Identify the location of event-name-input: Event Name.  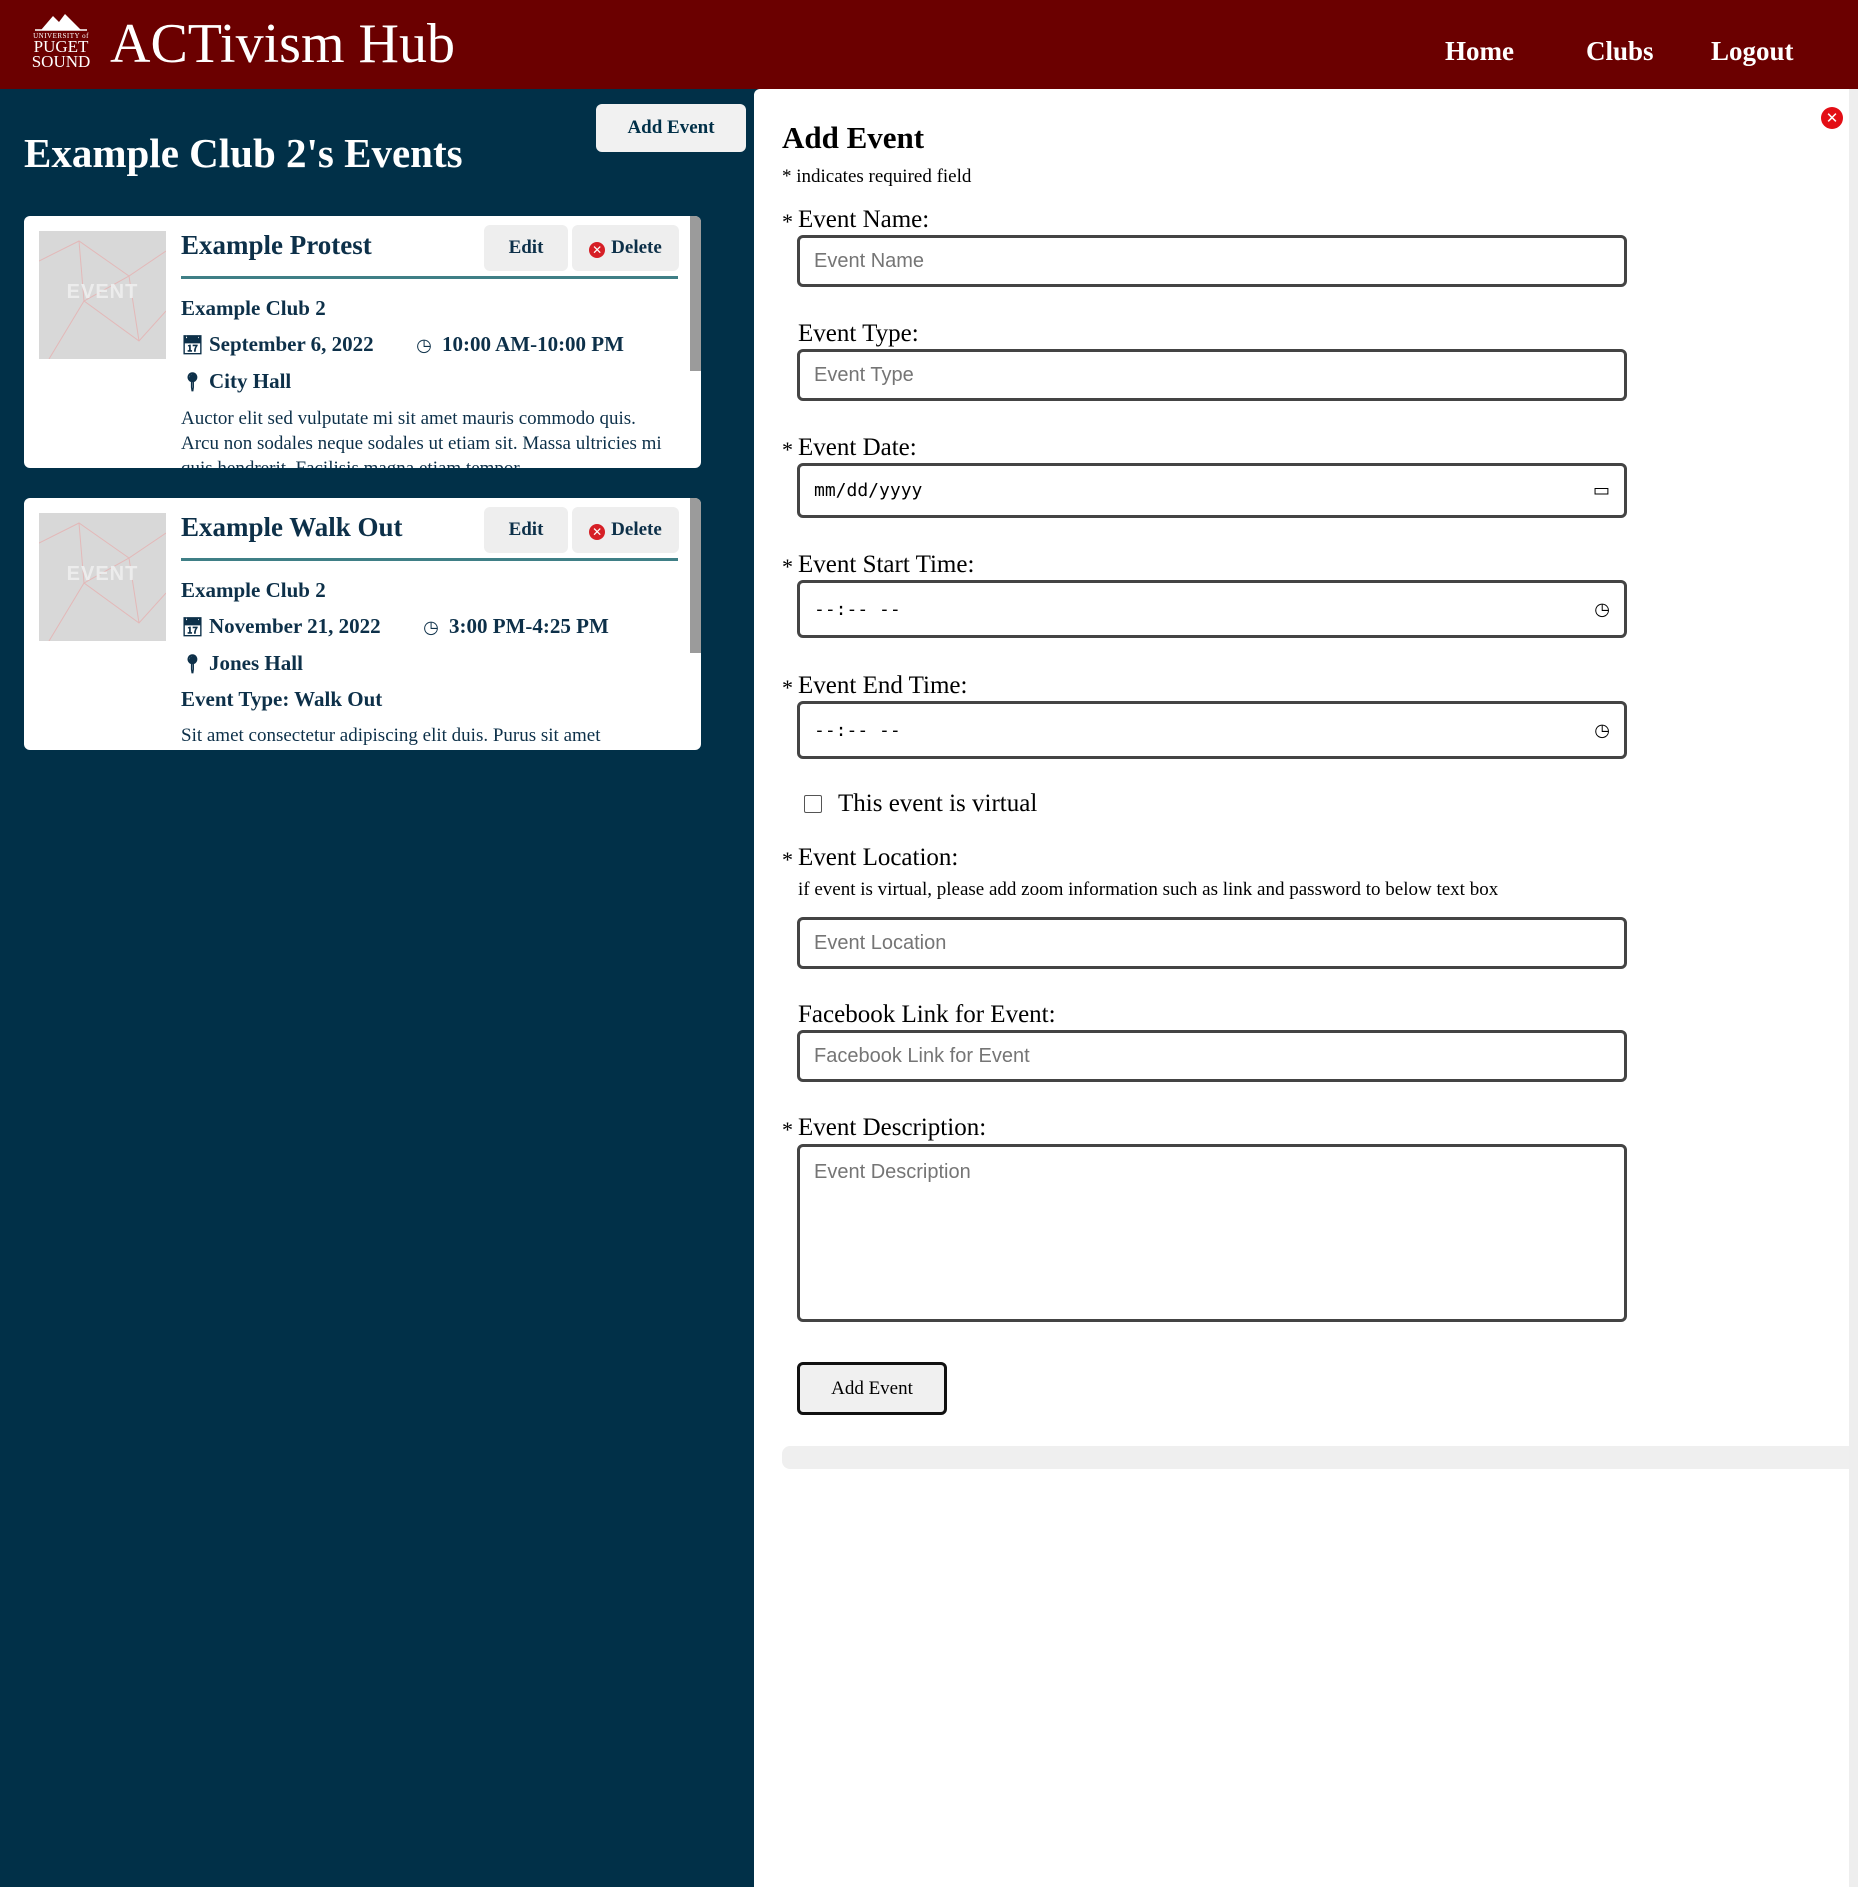
(1212, 261).